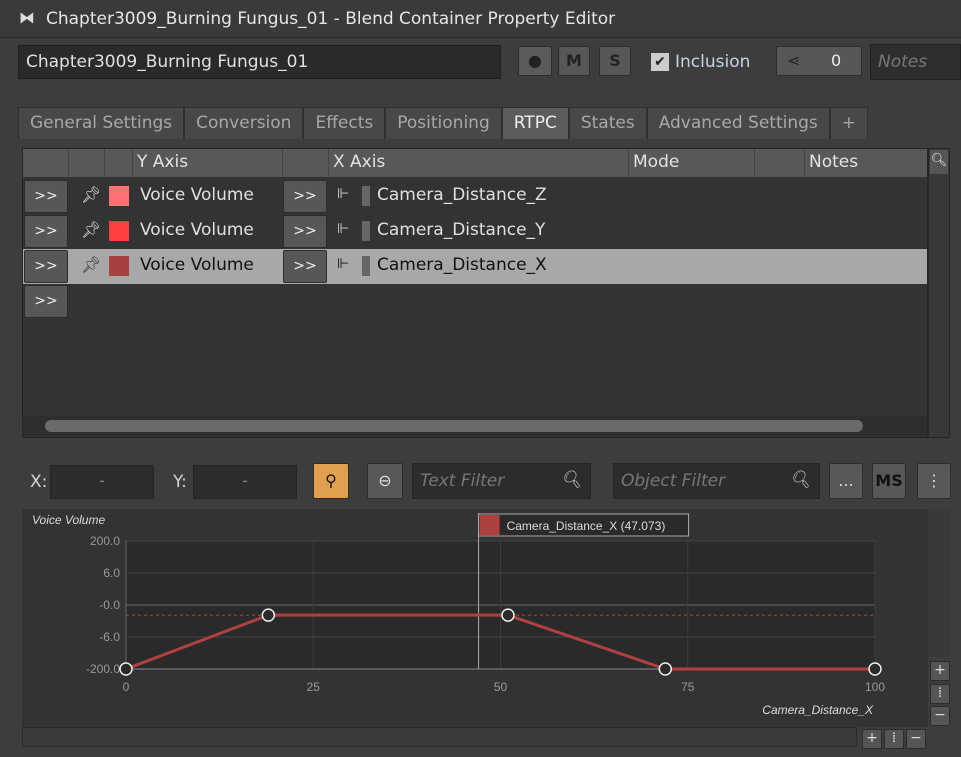 The height and width of the screenshot is (757, 961). I want to click on zoom-out-x-button: −, so click(916, 739).